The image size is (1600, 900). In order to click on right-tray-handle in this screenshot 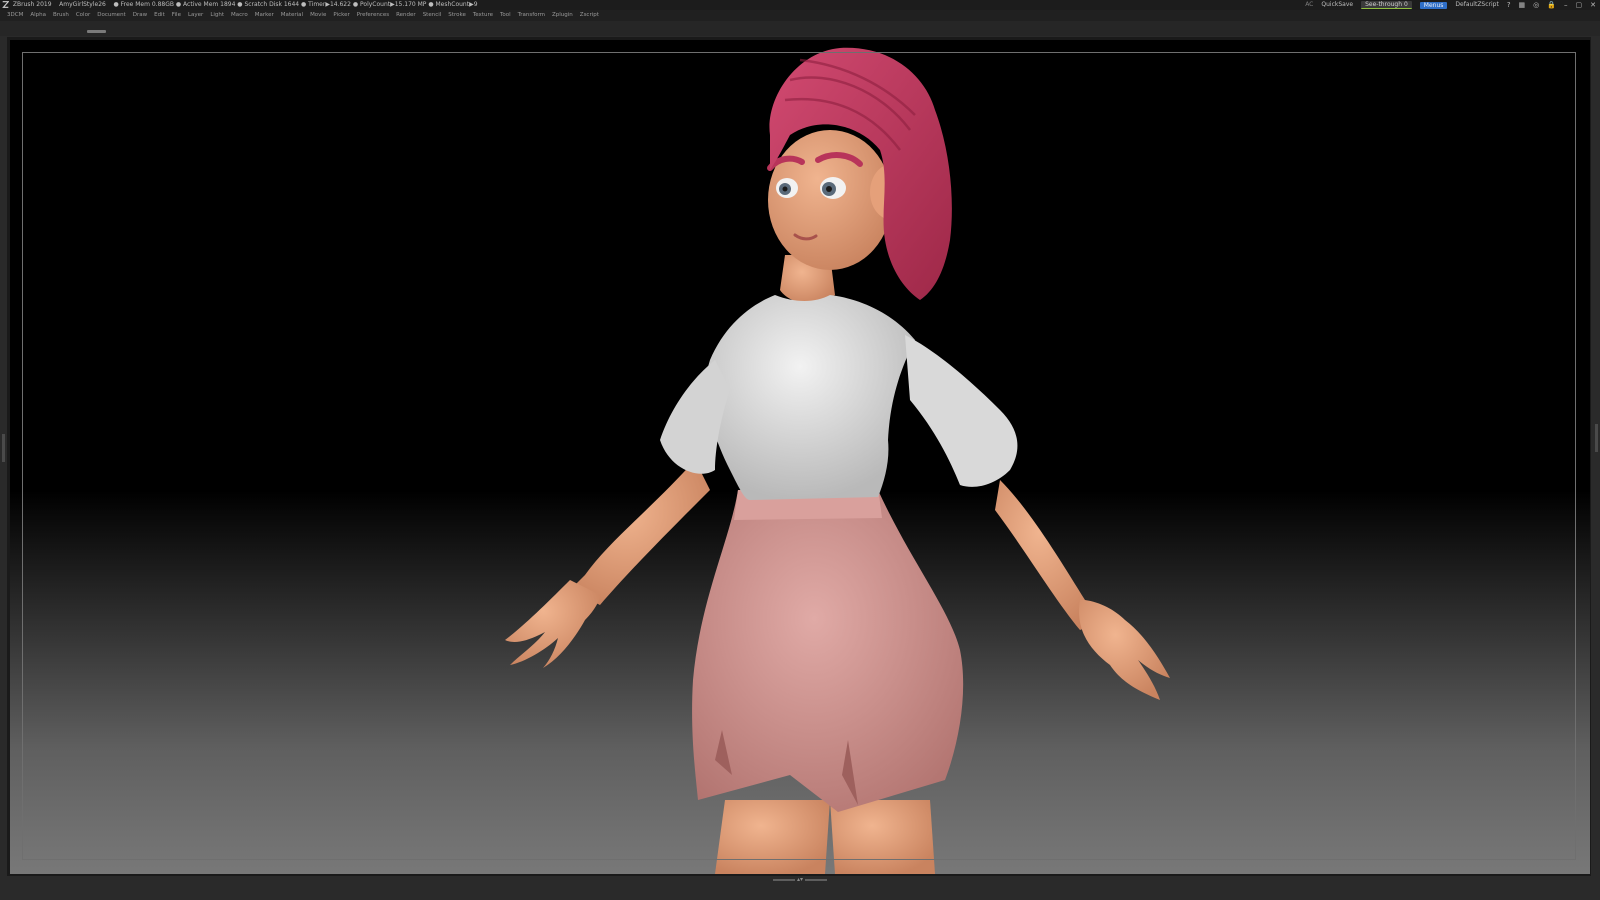, I will do `click(1596, 438)`.